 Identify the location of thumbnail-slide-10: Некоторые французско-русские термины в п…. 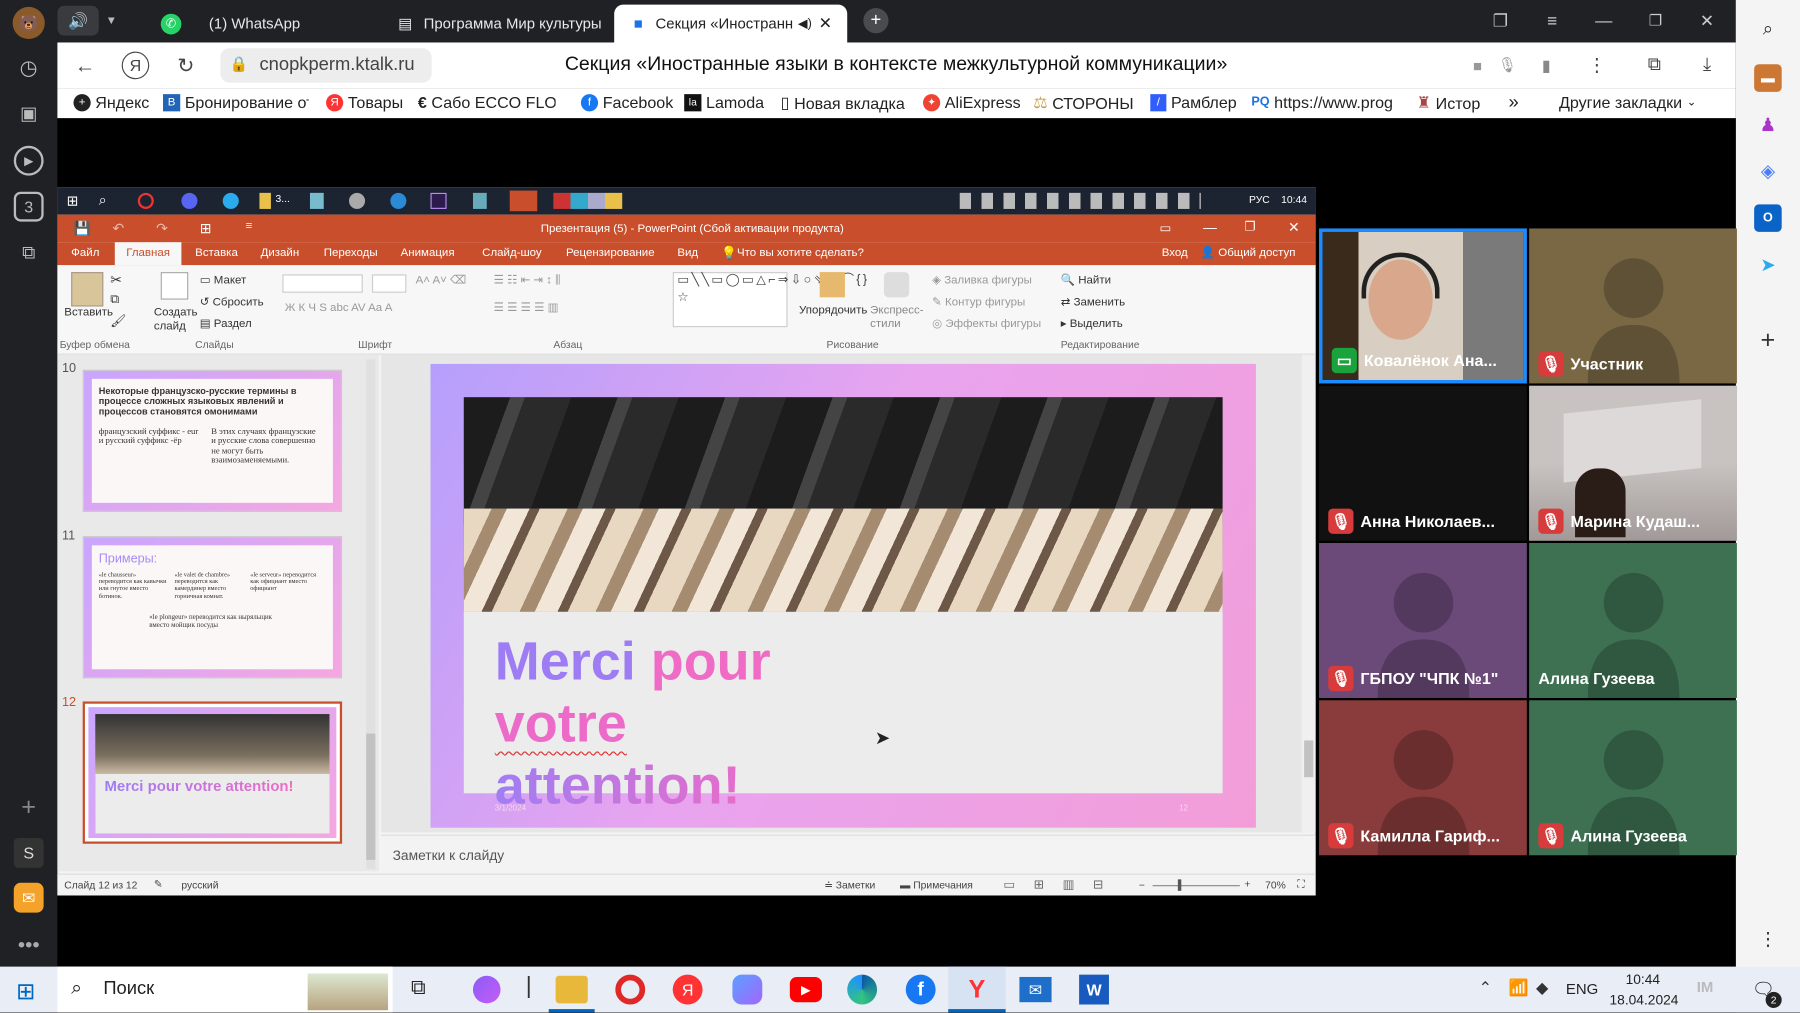
(212, 441).